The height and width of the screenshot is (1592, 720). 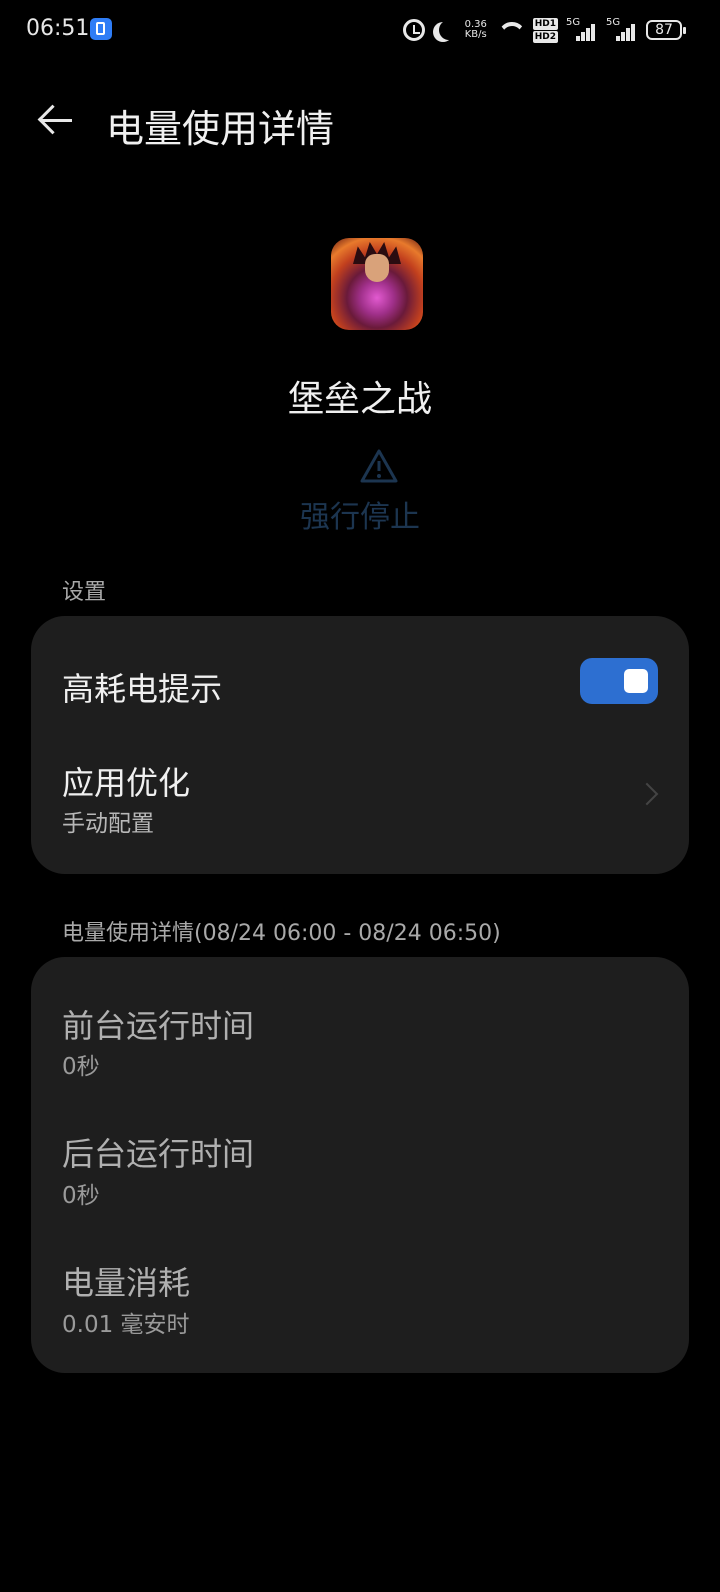 I want to click on background-time-label: 后台运行时间, so click(x=158, y=1154).